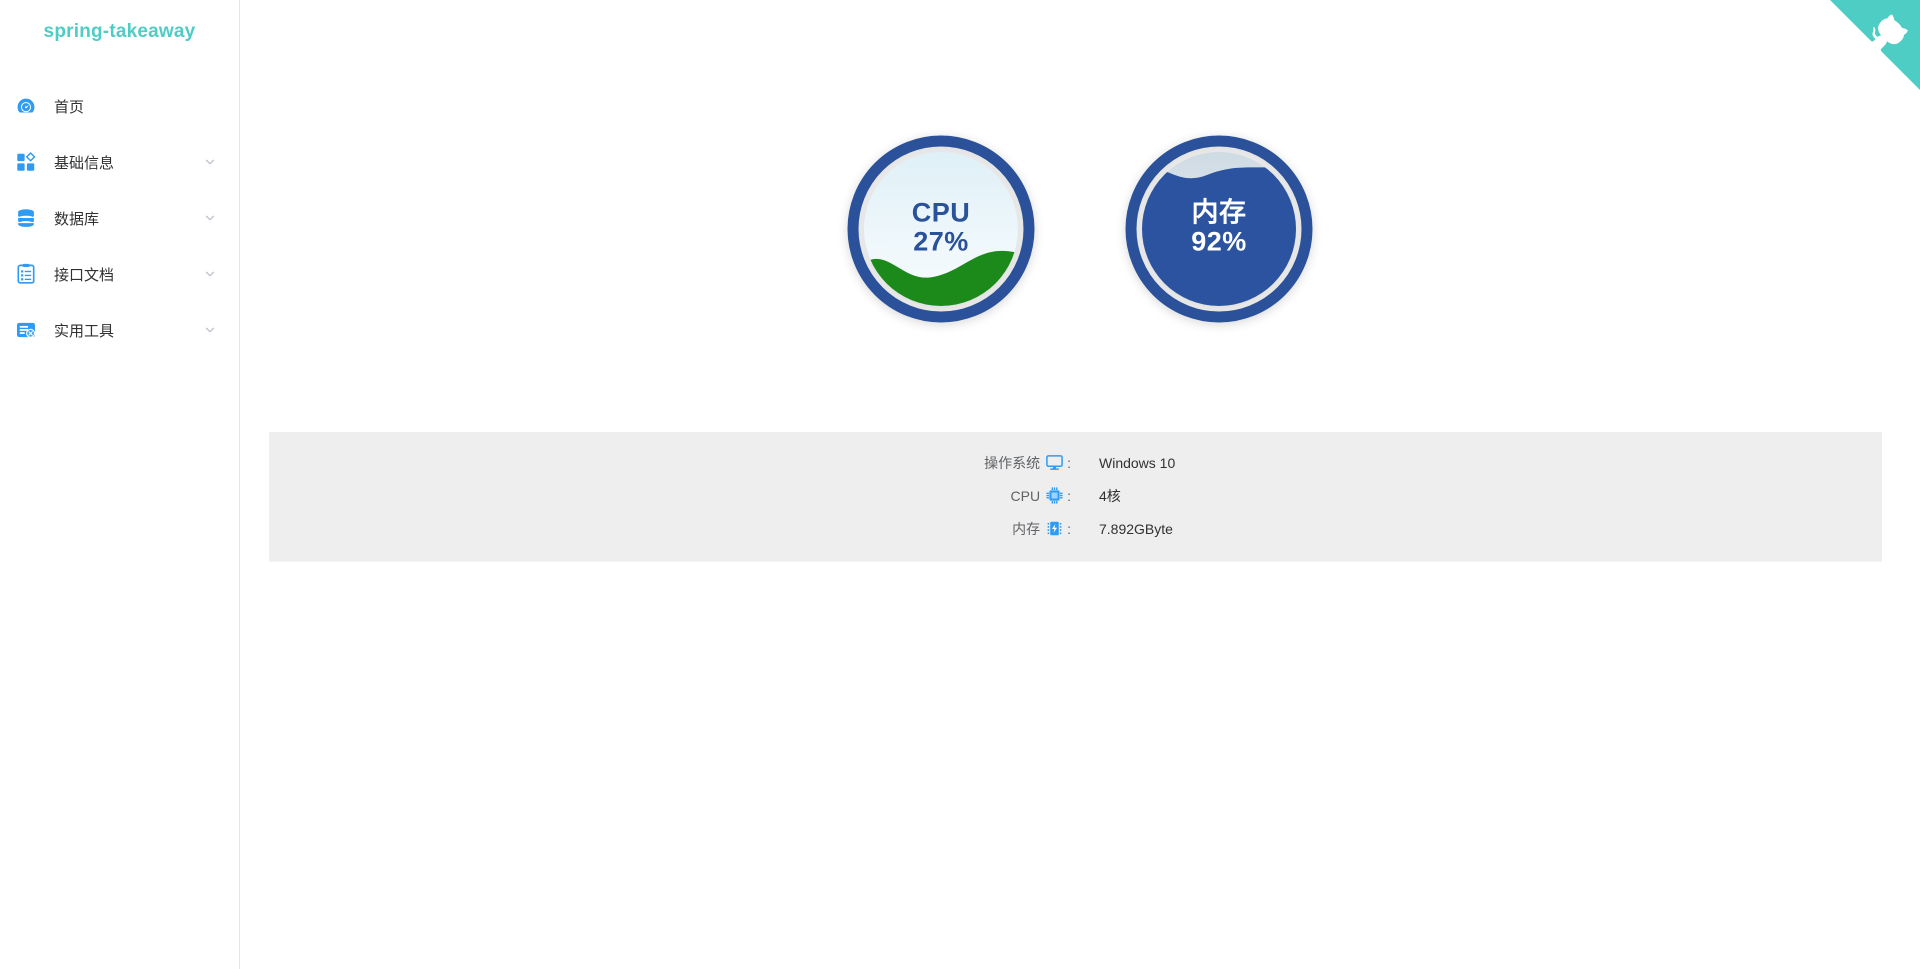 Image resolution: width=1920 pixels, height=969 pixels. What do you see at coordinates (119, 106) in the screenshot?
I see `sidebar-item-home: 首页` at bounding box center [119, 106].